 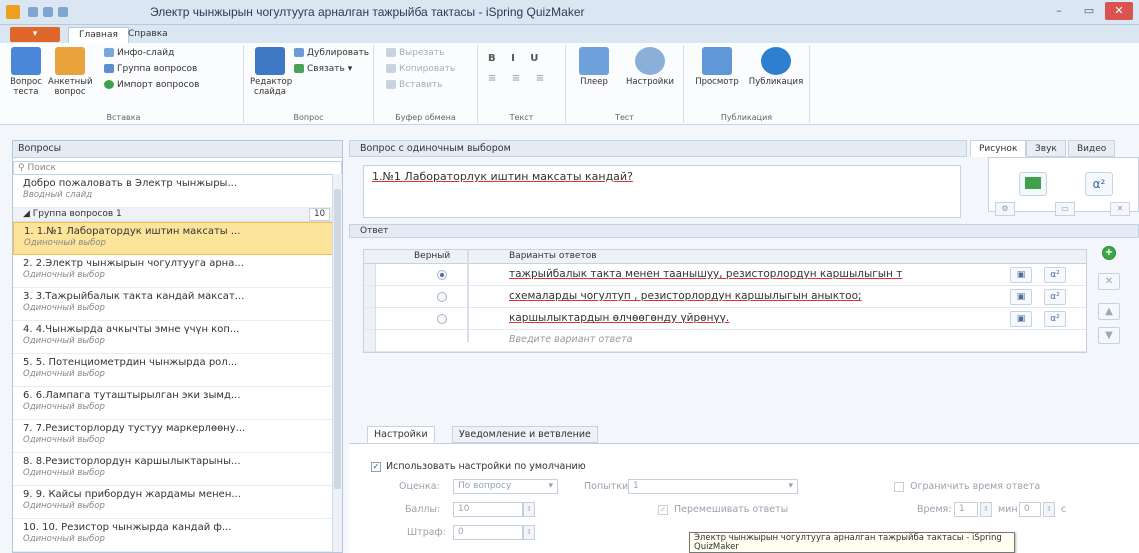 What do you see at coordinates (13, 12) in the screenshot?
I see `app-icon` at bounding box center [13, 12].